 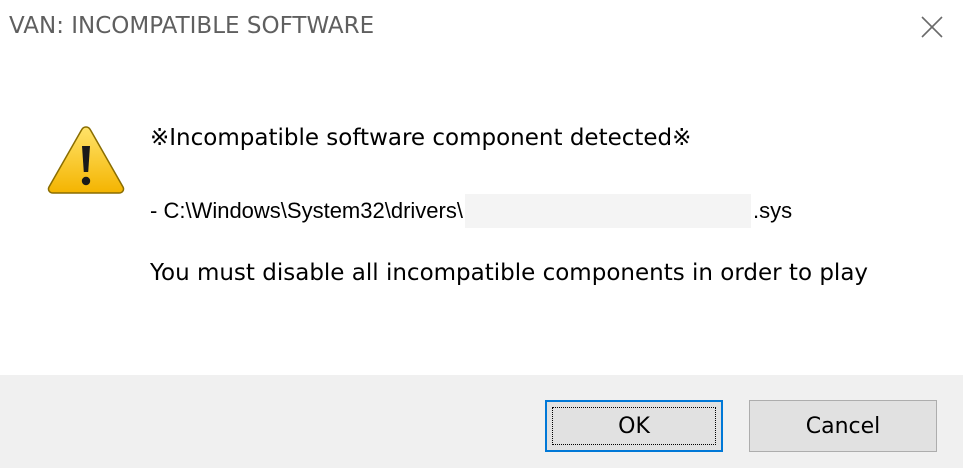 What do you see at coordinates (306, 210) in the screenshot?
I see `driver-path-prefix: - C:\Windows\System32\drivers\` at bounding box center [306, 210].